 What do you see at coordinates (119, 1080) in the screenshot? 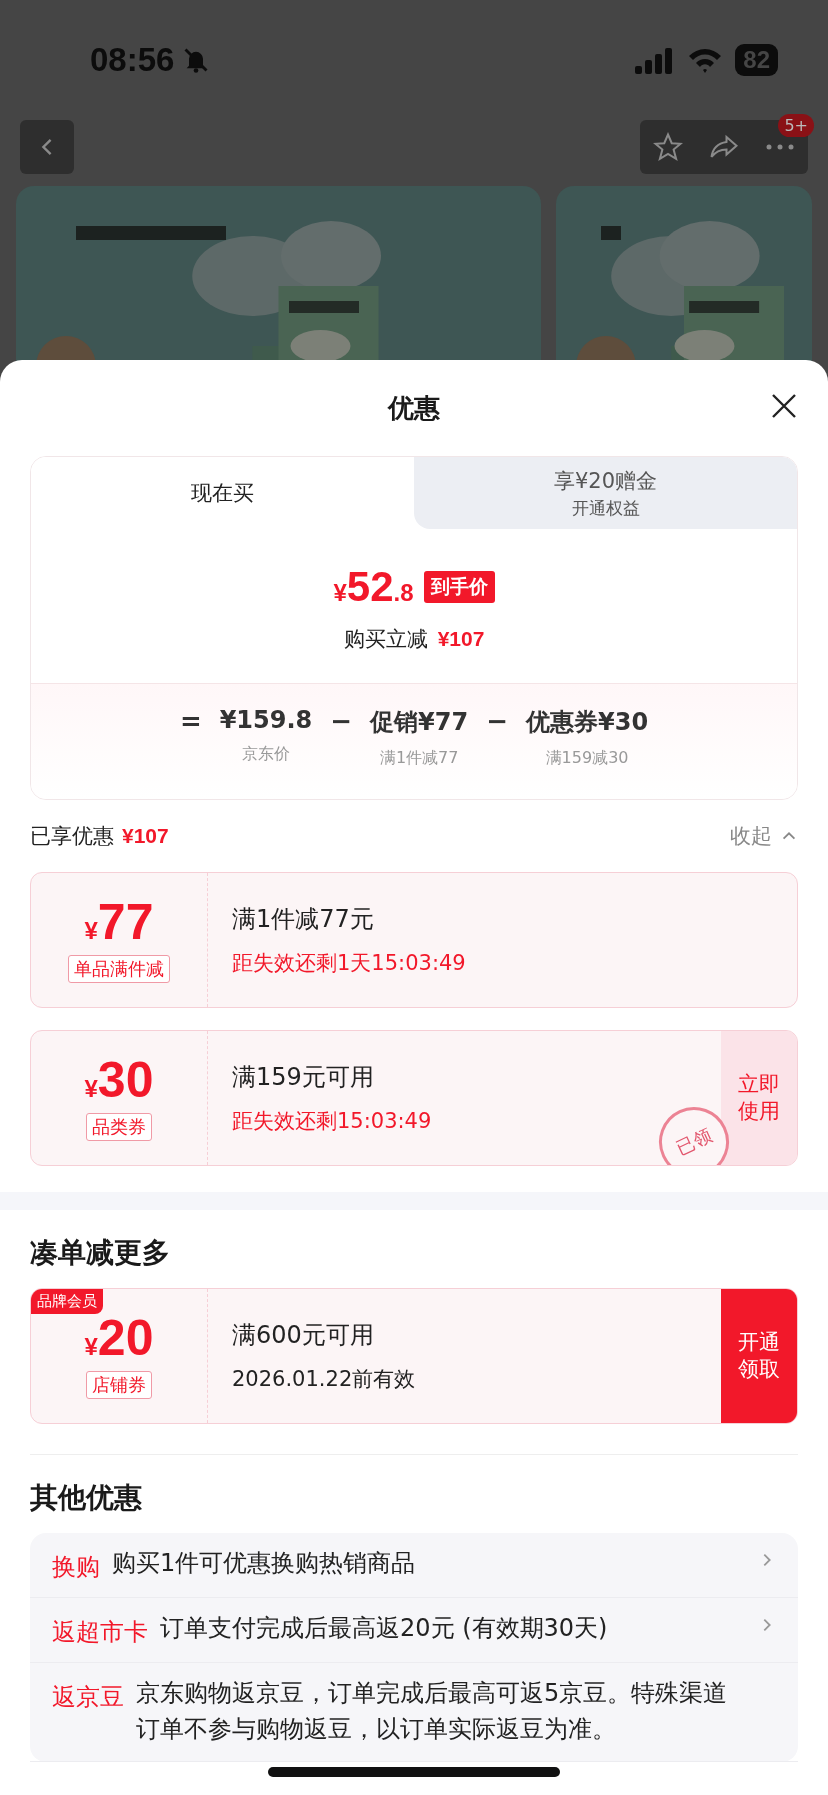
I see `coupon-amount: ¥30` at bounding box center [119, 1080].